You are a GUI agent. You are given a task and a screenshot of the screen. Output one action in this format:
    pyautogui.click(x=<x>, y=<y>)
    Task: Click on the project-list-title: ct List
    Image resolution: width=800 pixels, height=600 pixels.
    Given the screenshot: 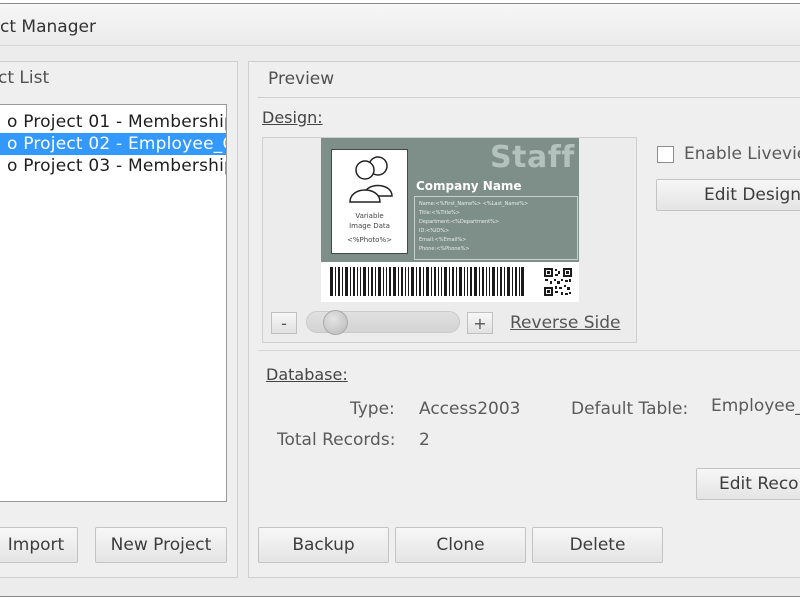 What is the action you would take?
    pyautogui.click(x=25, y=78)
    